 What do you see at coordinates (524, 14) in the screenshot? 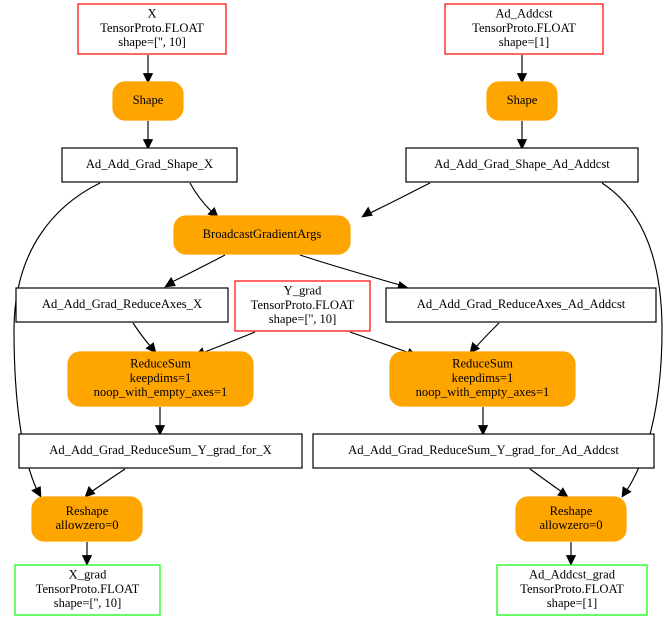
I see `node-label-line: Ad_Addcst` at bounding box center [524, 14].